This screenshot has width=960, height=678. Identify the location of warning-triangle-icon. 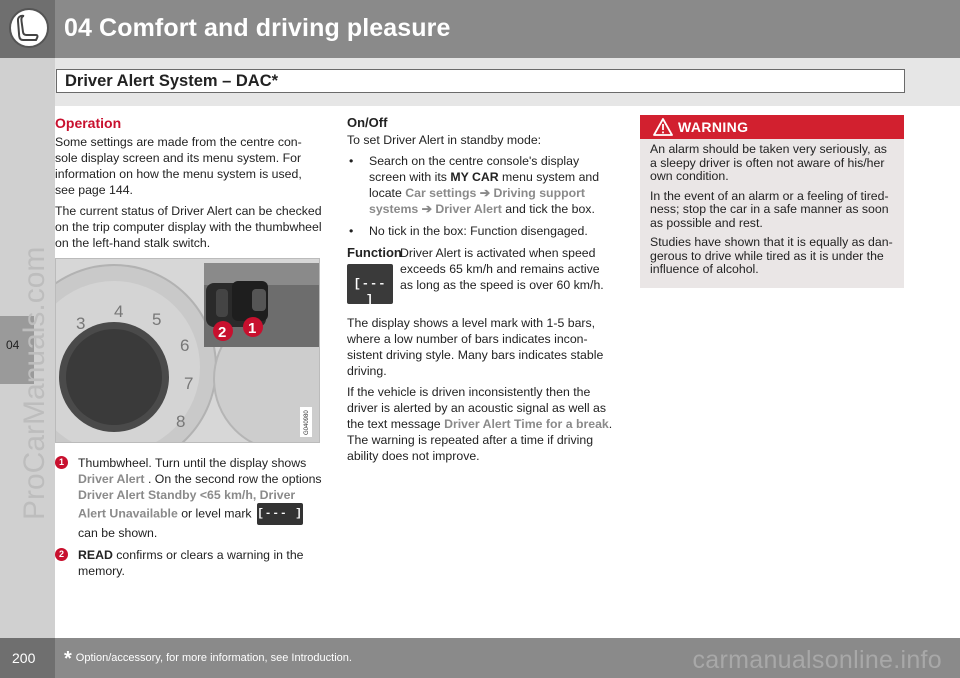
(663, 127).